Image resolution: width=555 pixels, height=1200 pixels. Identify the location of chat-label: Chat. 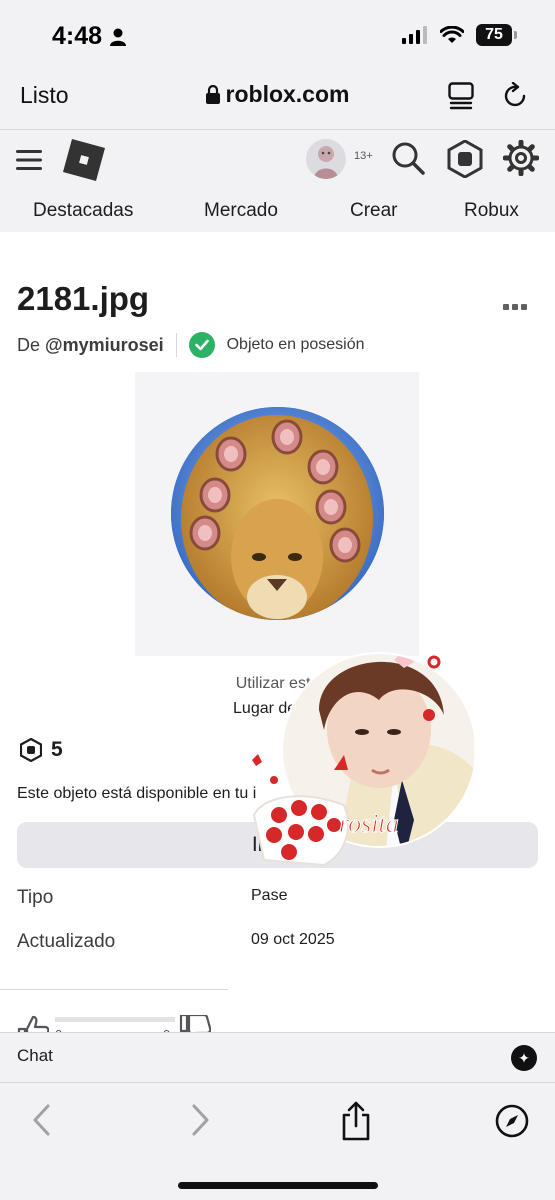
(35, 1055).